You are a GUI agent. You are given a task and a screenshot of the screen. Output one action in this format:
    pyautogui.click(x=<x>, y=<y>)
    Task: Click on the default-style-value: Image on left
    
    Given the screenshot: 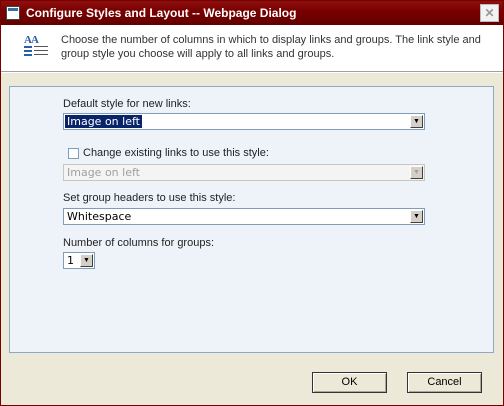 What is the action you would take?
    pyautogui.click(x=103, y=121)
    